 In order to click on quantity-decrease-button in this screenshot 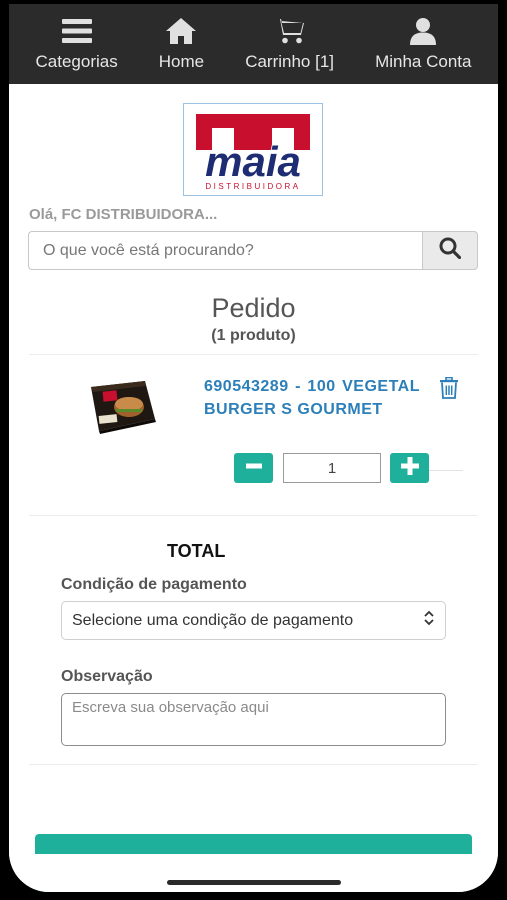, I will do `click(253, 468)`.